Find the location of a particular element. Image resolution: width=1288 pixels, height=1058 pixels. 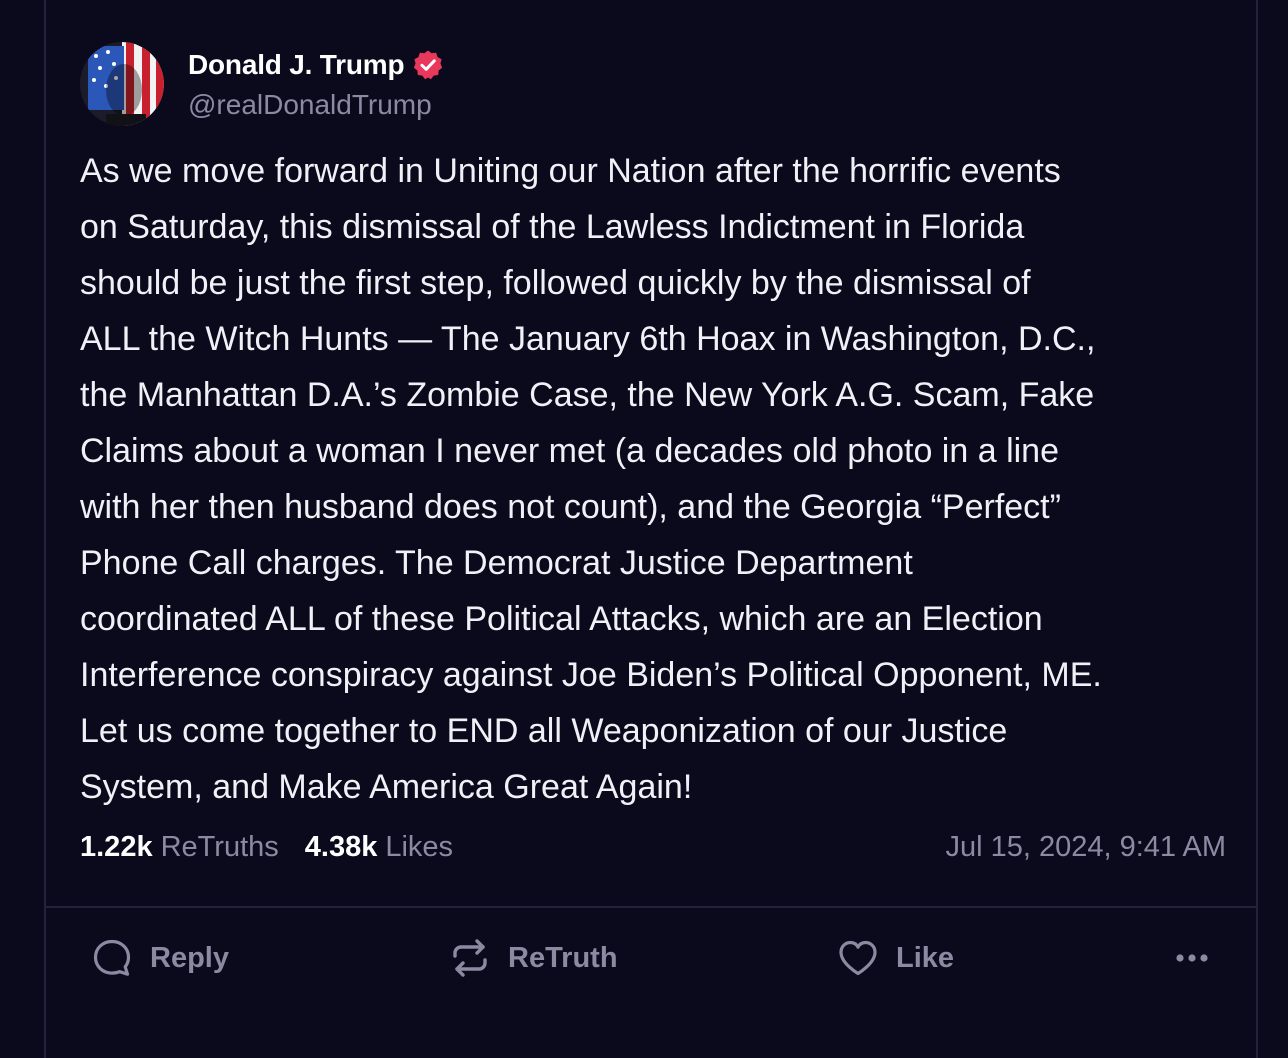

likes-label: Likes is located at coordinates (419, 847).